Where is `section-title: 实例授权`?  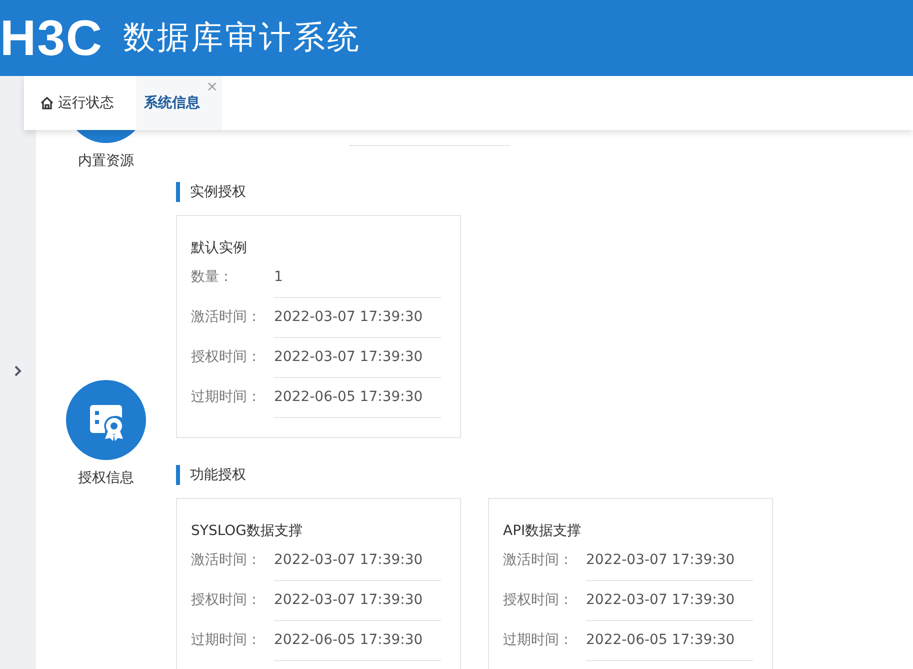
section-title: 实例授权 is located at coordinates (218, 192).